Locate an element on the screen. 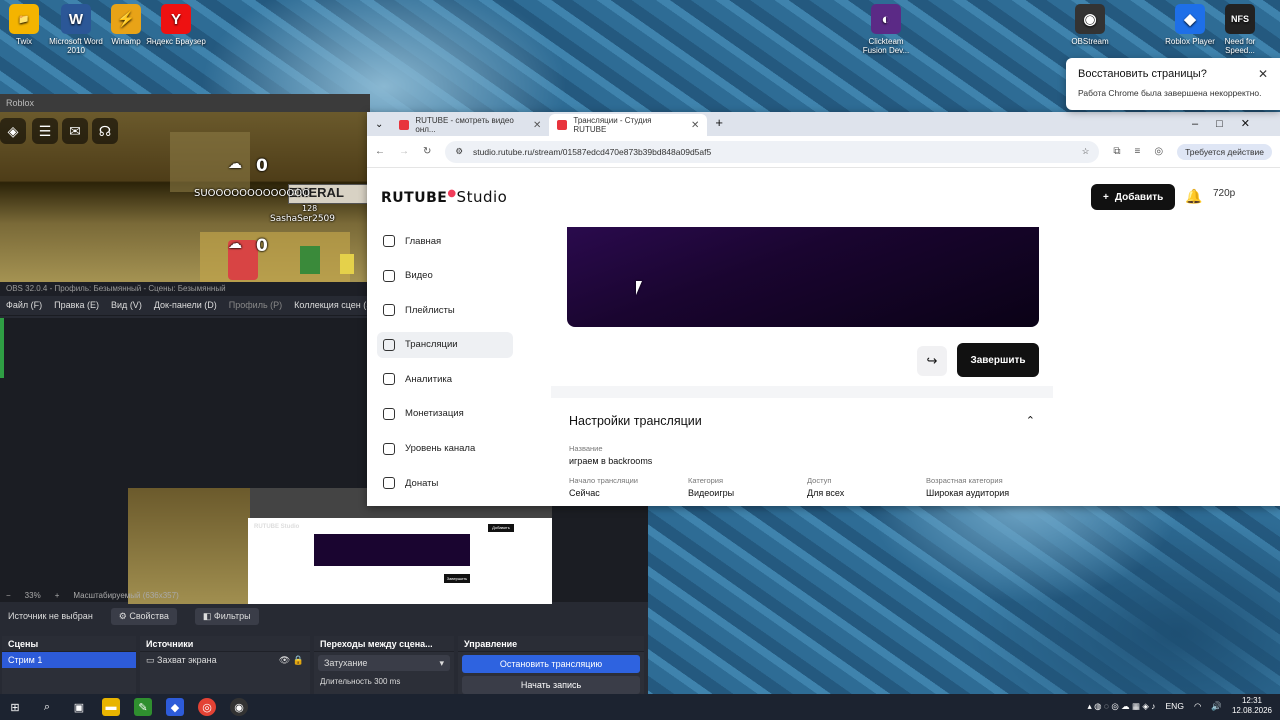 The image size is (1280, 720). add-button-label: Добавить is located at coordinates (1139, 197).